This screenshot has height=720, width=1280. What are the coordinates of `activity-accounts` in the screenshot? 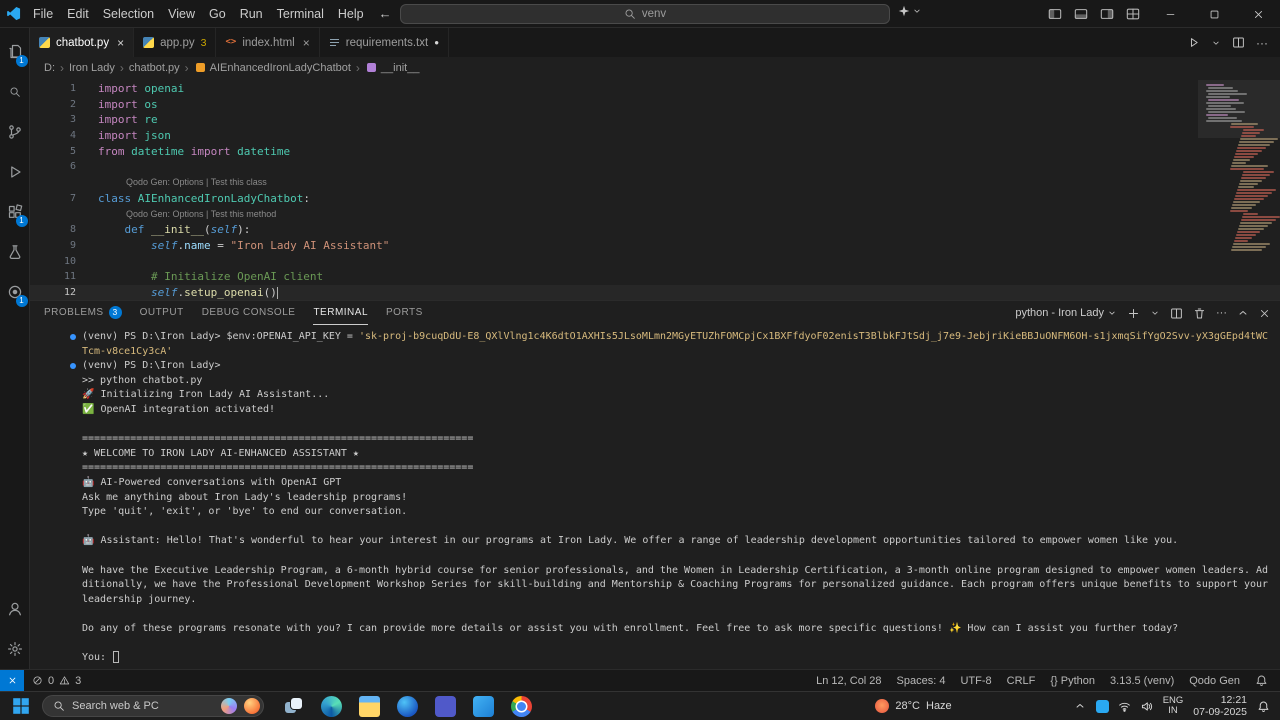 It's located at (15, 609).